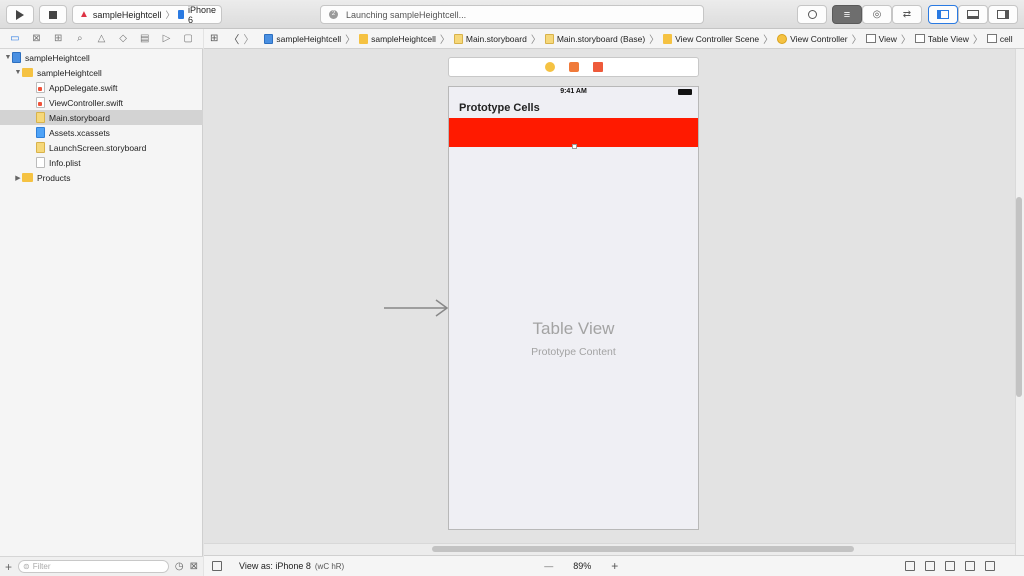 This screenshot has height=576, width=1024. What do you see at coordinates (80, 39) in the screenshot?
I see `search-icon: ⌕` at bounding box center [80, 39].